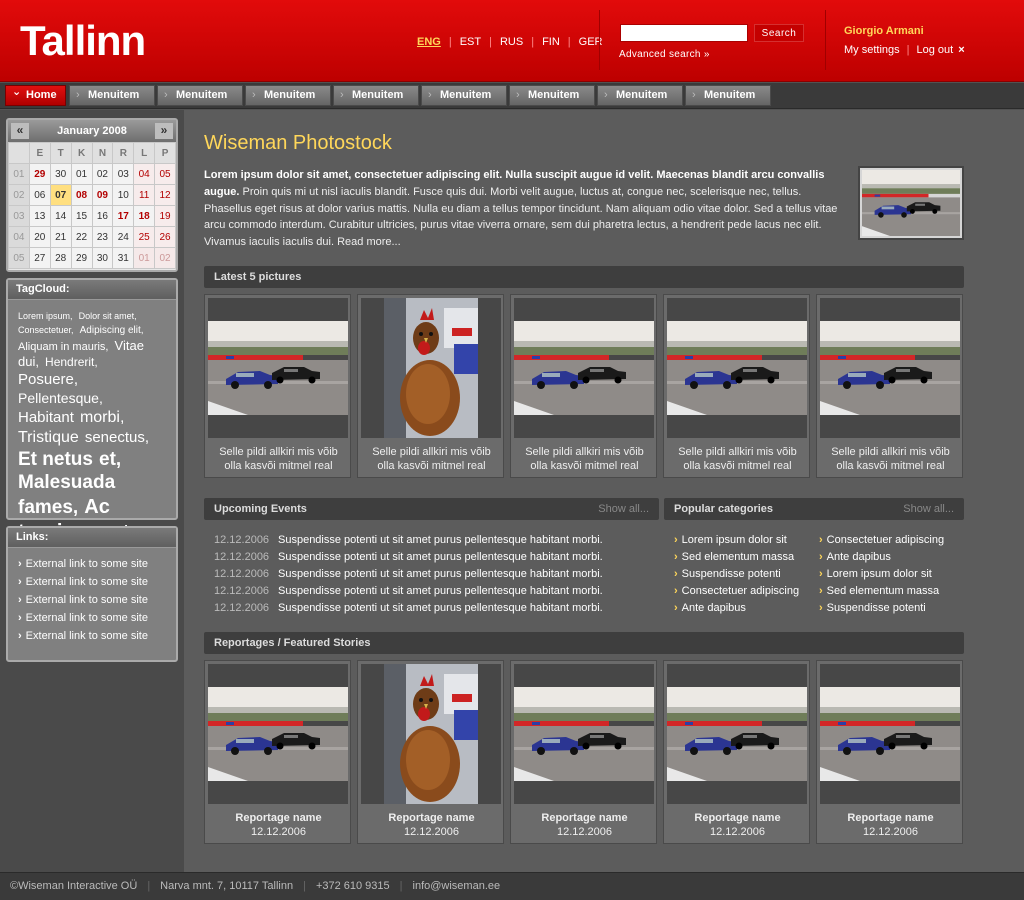 The height and width of the screenshot is (900, 1024). What do you see at coordinates (39, 195) in the screenshot?
I see `calendar-day: 06` at bounding box center [39, 195].